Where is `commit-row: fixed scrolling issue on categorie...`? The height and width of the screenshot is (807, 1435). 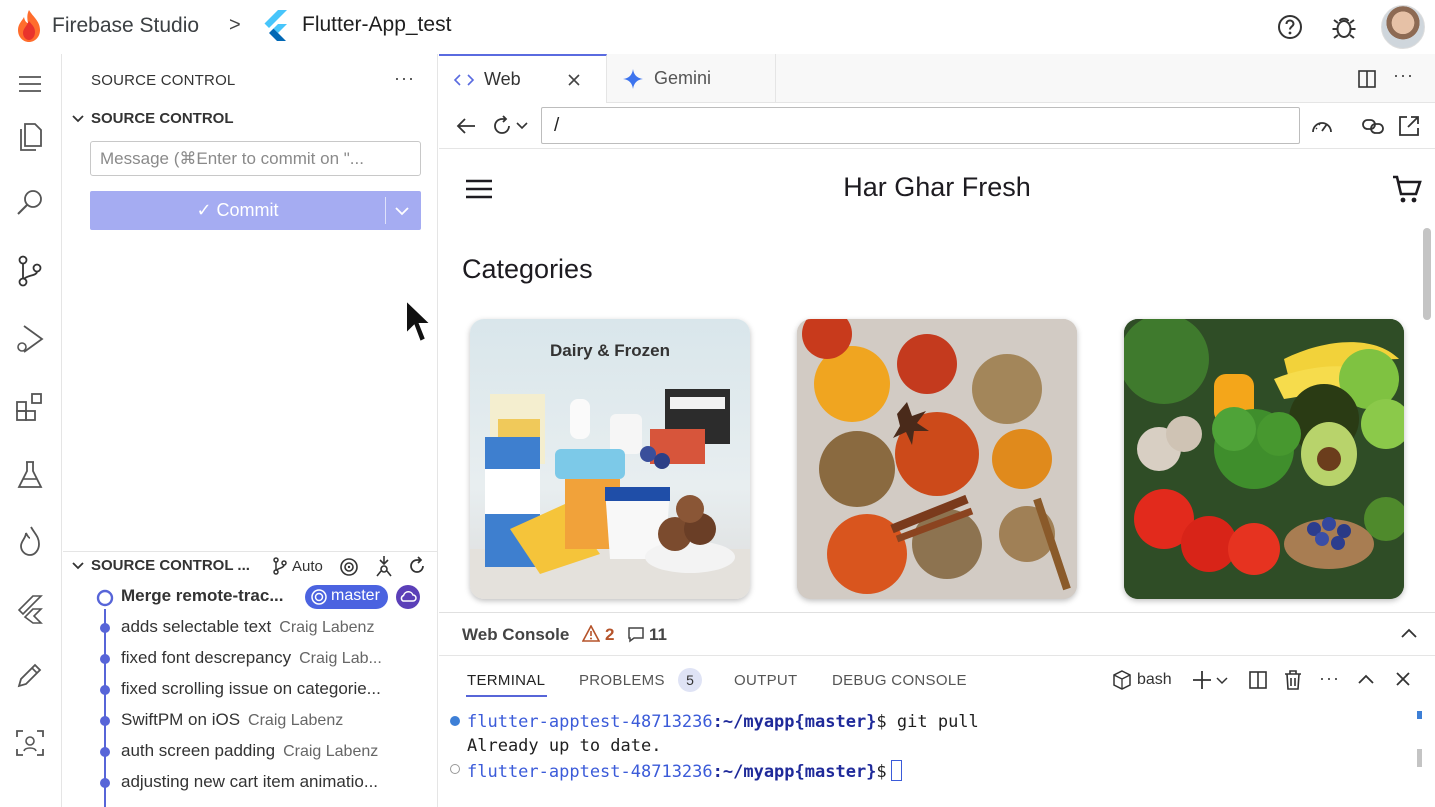 commit-row: fixed scrolling issue on categorie... is located at coordinates (250, 689).